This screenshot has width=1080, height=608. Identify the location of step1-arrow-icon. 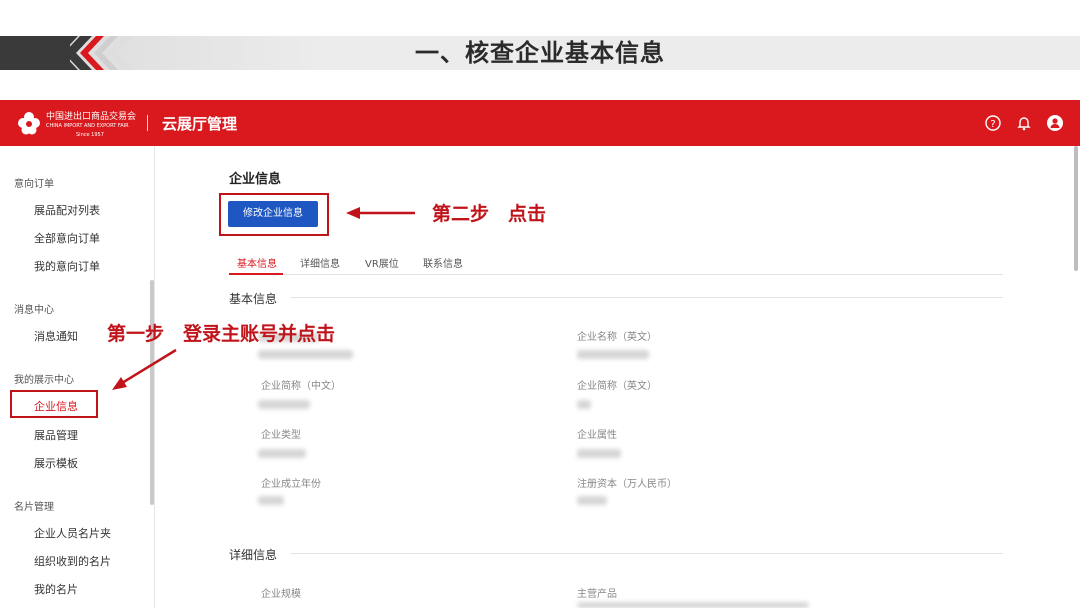
(144, 369).